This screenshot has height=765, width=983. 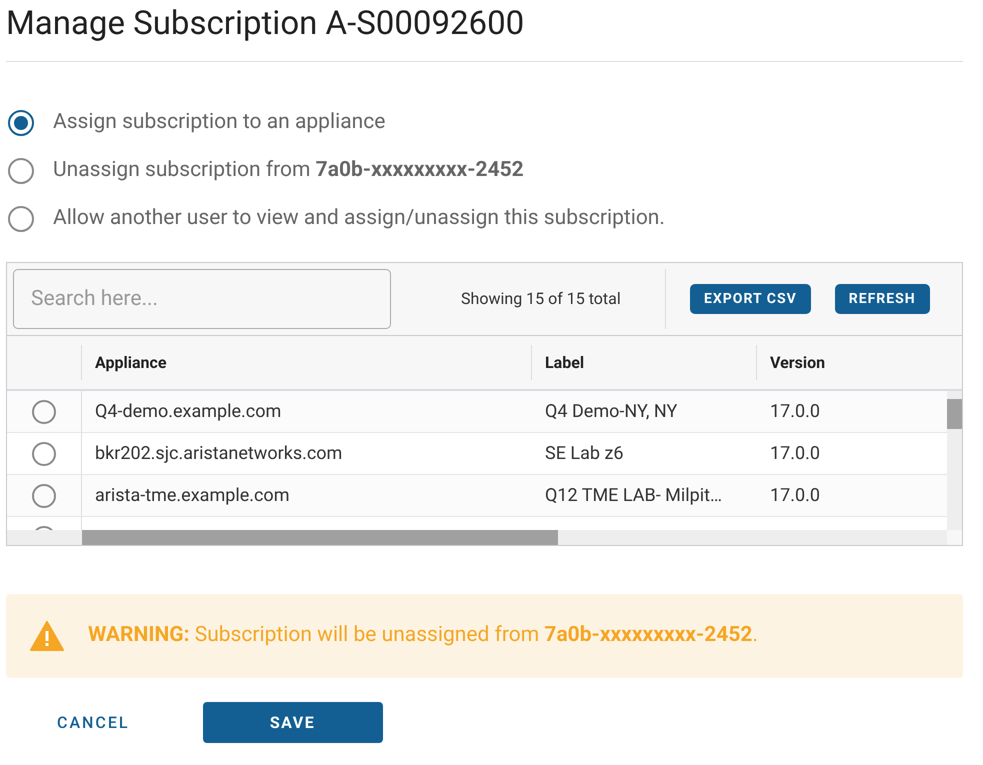 What do you see at coordinates (265, 23) in the screenshot?
I see `dialog-title: Manage Subscription A-S00092600` at bounding box center [265, 23].